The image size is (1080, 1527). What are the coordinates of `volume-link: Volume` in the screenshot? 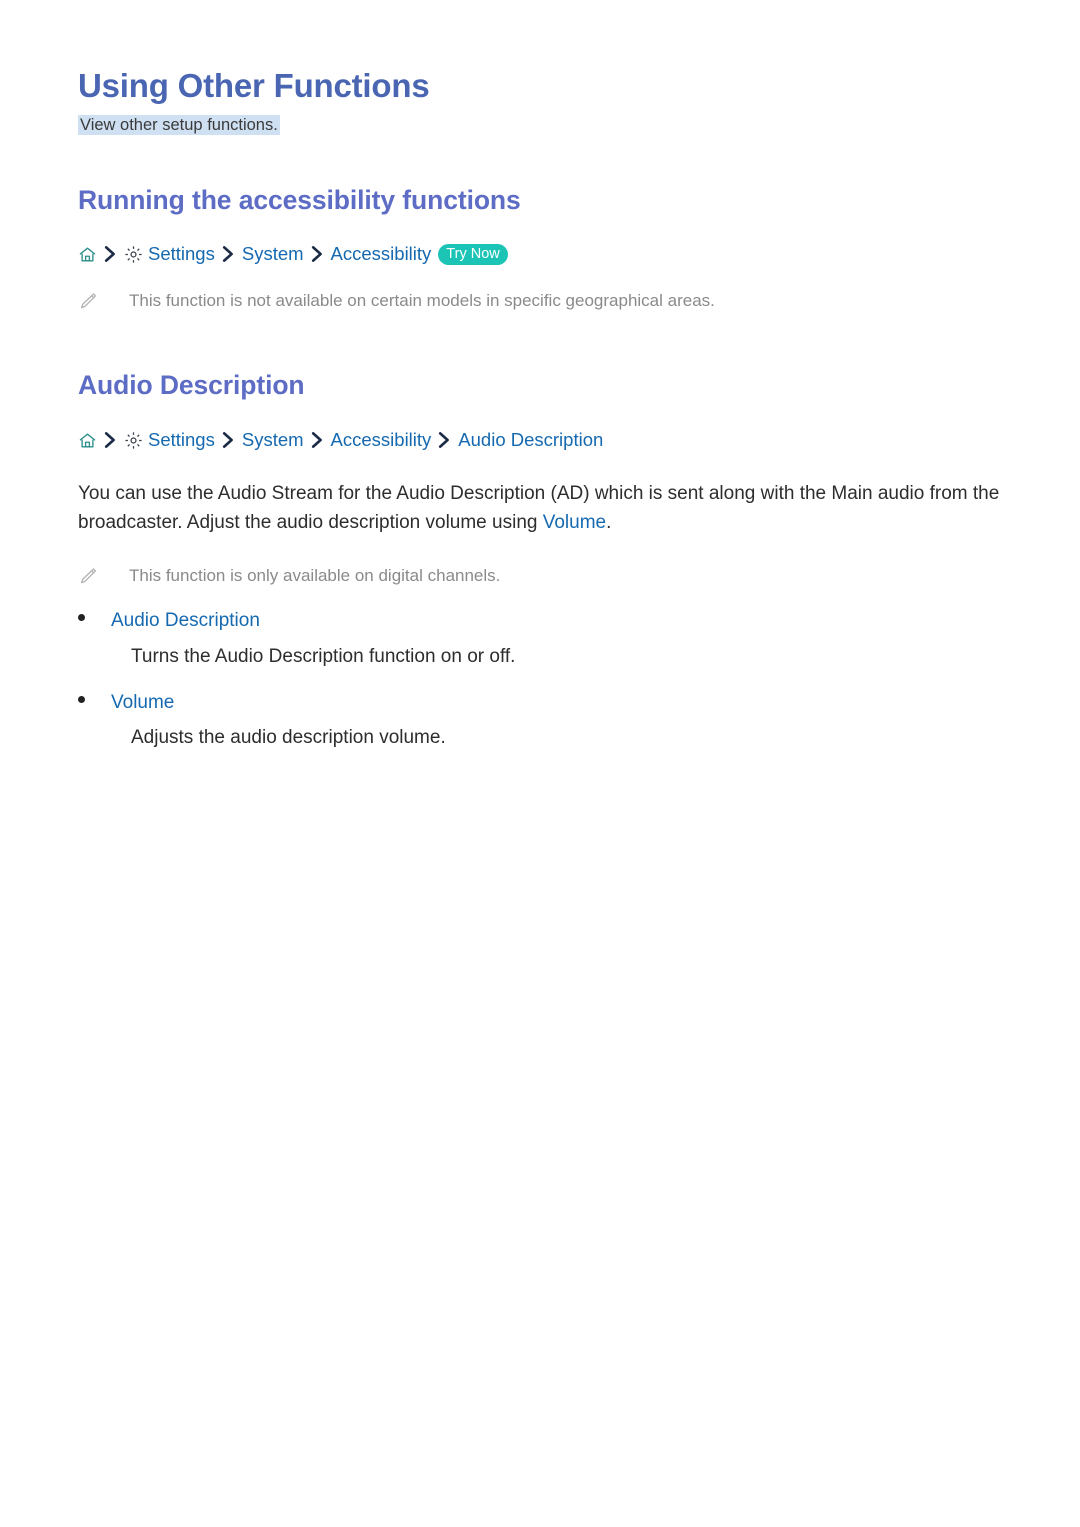 It's located at (574, 522).